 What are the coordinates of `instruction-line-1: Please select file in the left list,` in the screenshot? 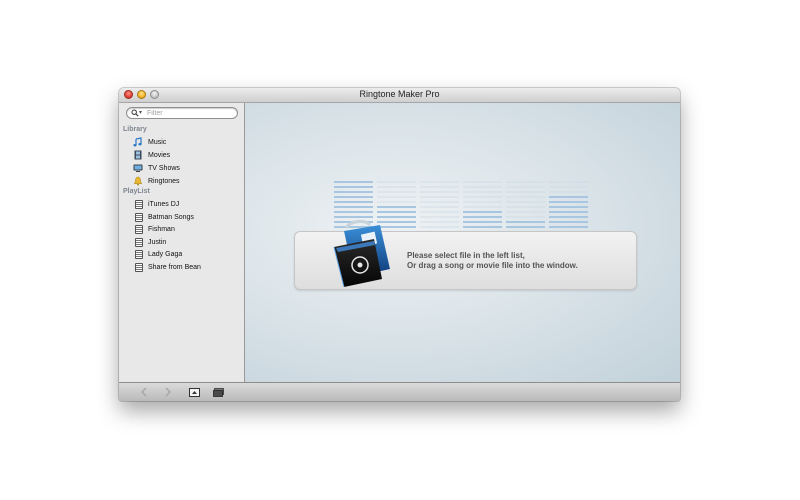 It's located at (466, 255).